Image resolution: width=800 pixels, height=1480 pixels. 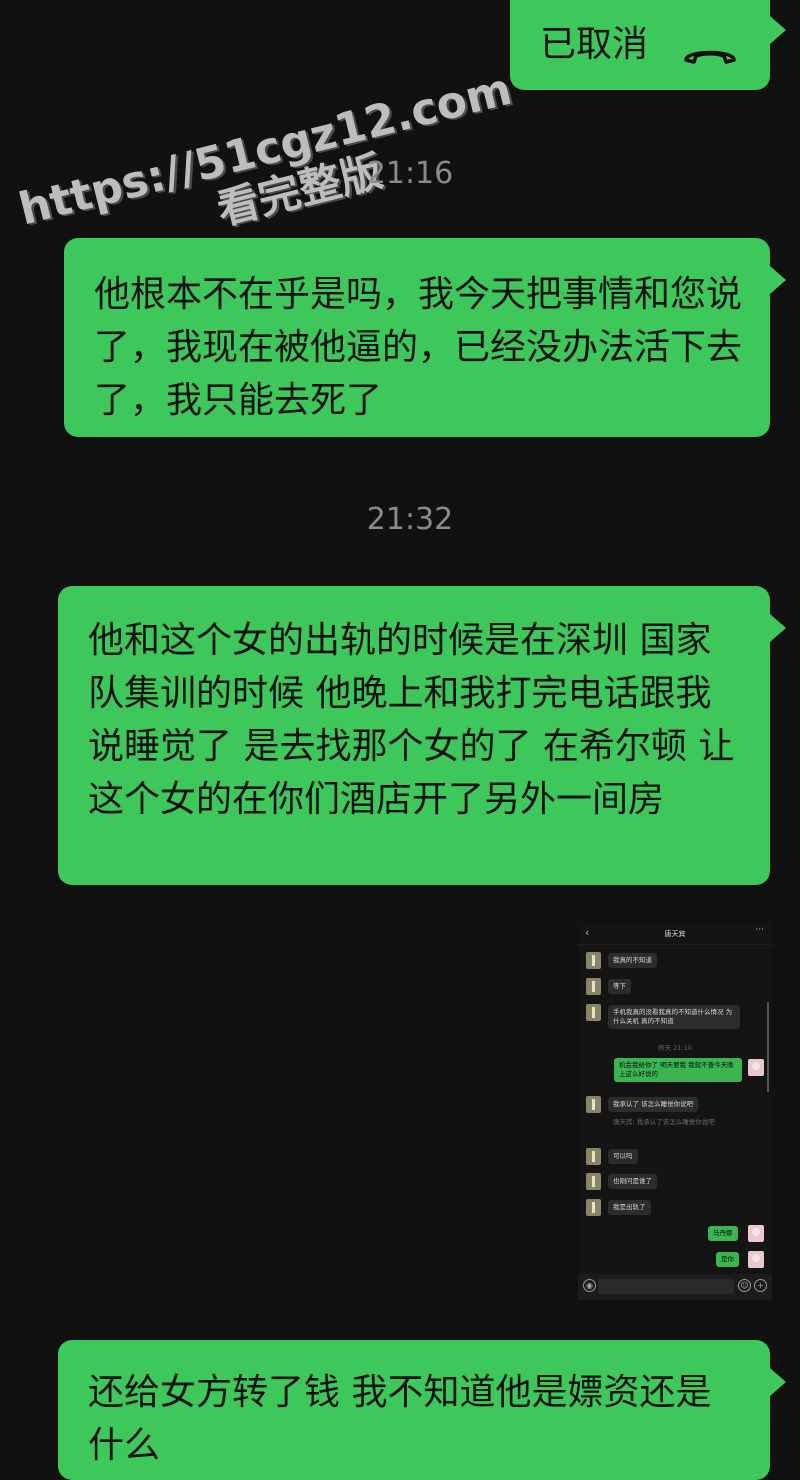 I want to click on chat-message: 也刚问是谁了, so click(x=632, y=1181).